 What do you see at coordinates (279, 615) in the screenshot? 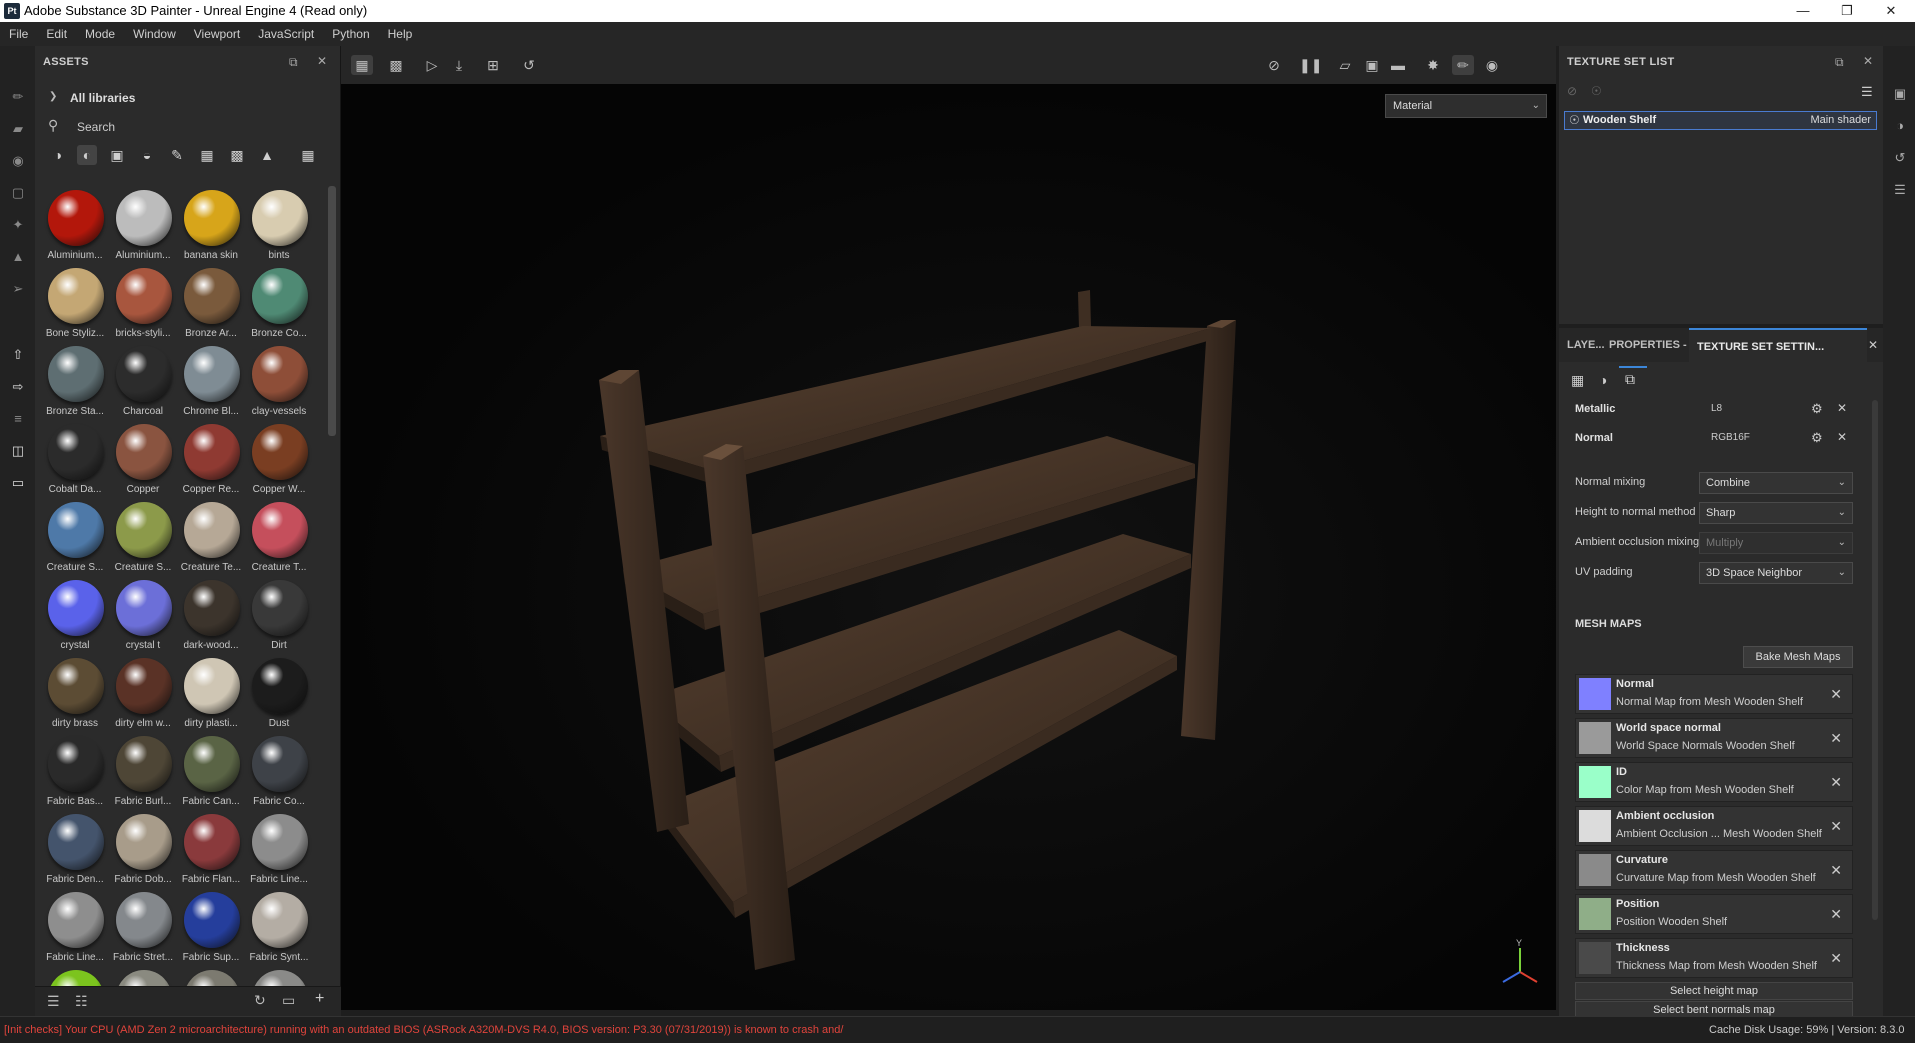
I see `asset-item: Dirt` at bounding box center [279, 615].